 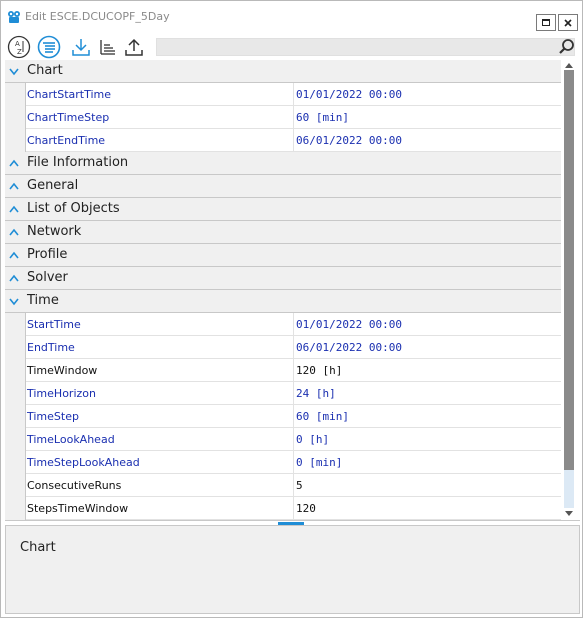 I want to click on property-name: ChartTimeStep, so click(x=68, y=117).